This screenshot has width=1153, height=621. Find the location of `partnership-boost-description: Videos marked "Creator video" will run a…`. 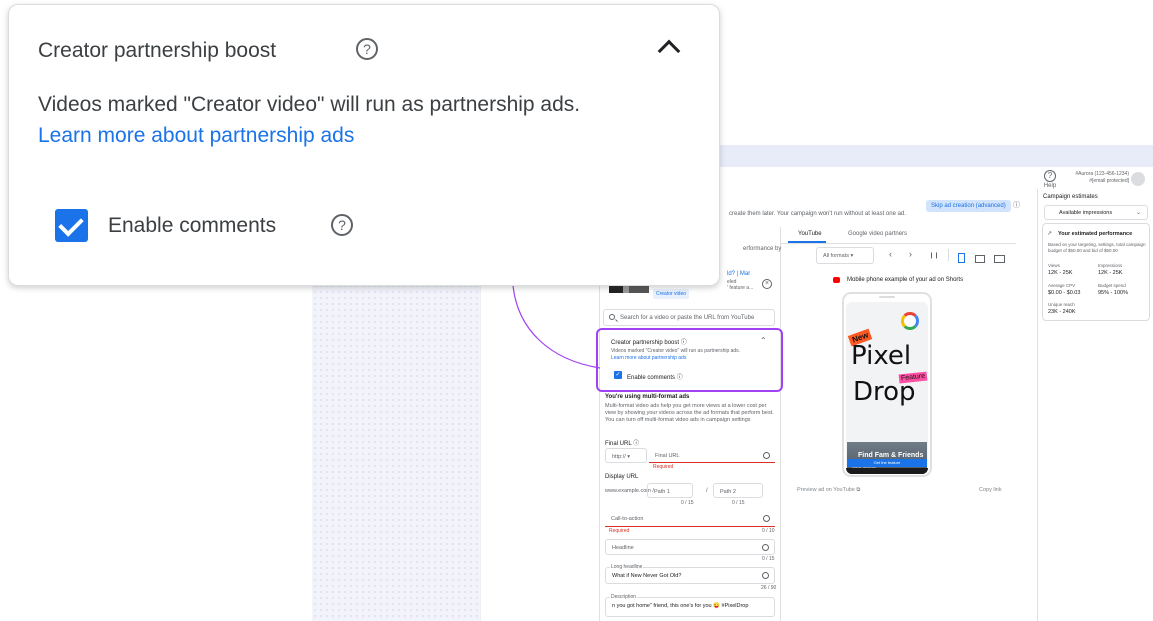

partnership-boost-description: Videos marked "Creator video" will run a… is located at coordinates (309, 104).